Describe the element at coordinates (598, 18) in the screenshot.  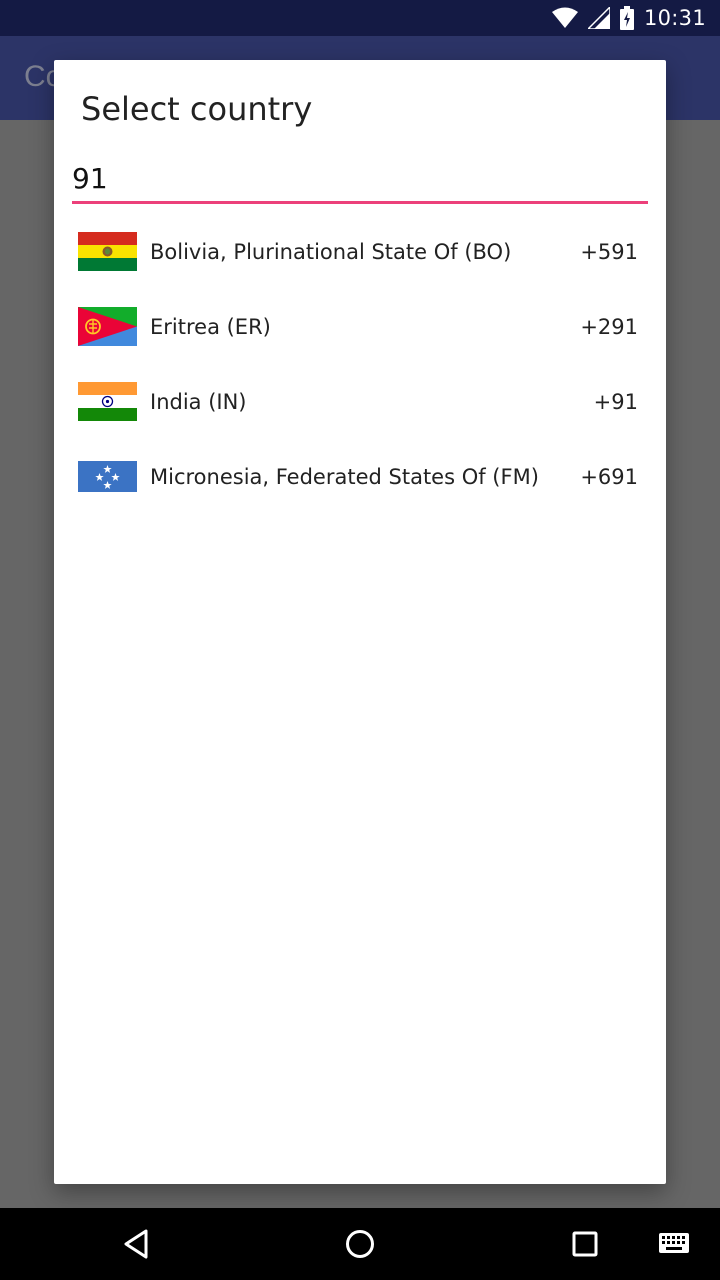
I see `signal-icon` at that location.